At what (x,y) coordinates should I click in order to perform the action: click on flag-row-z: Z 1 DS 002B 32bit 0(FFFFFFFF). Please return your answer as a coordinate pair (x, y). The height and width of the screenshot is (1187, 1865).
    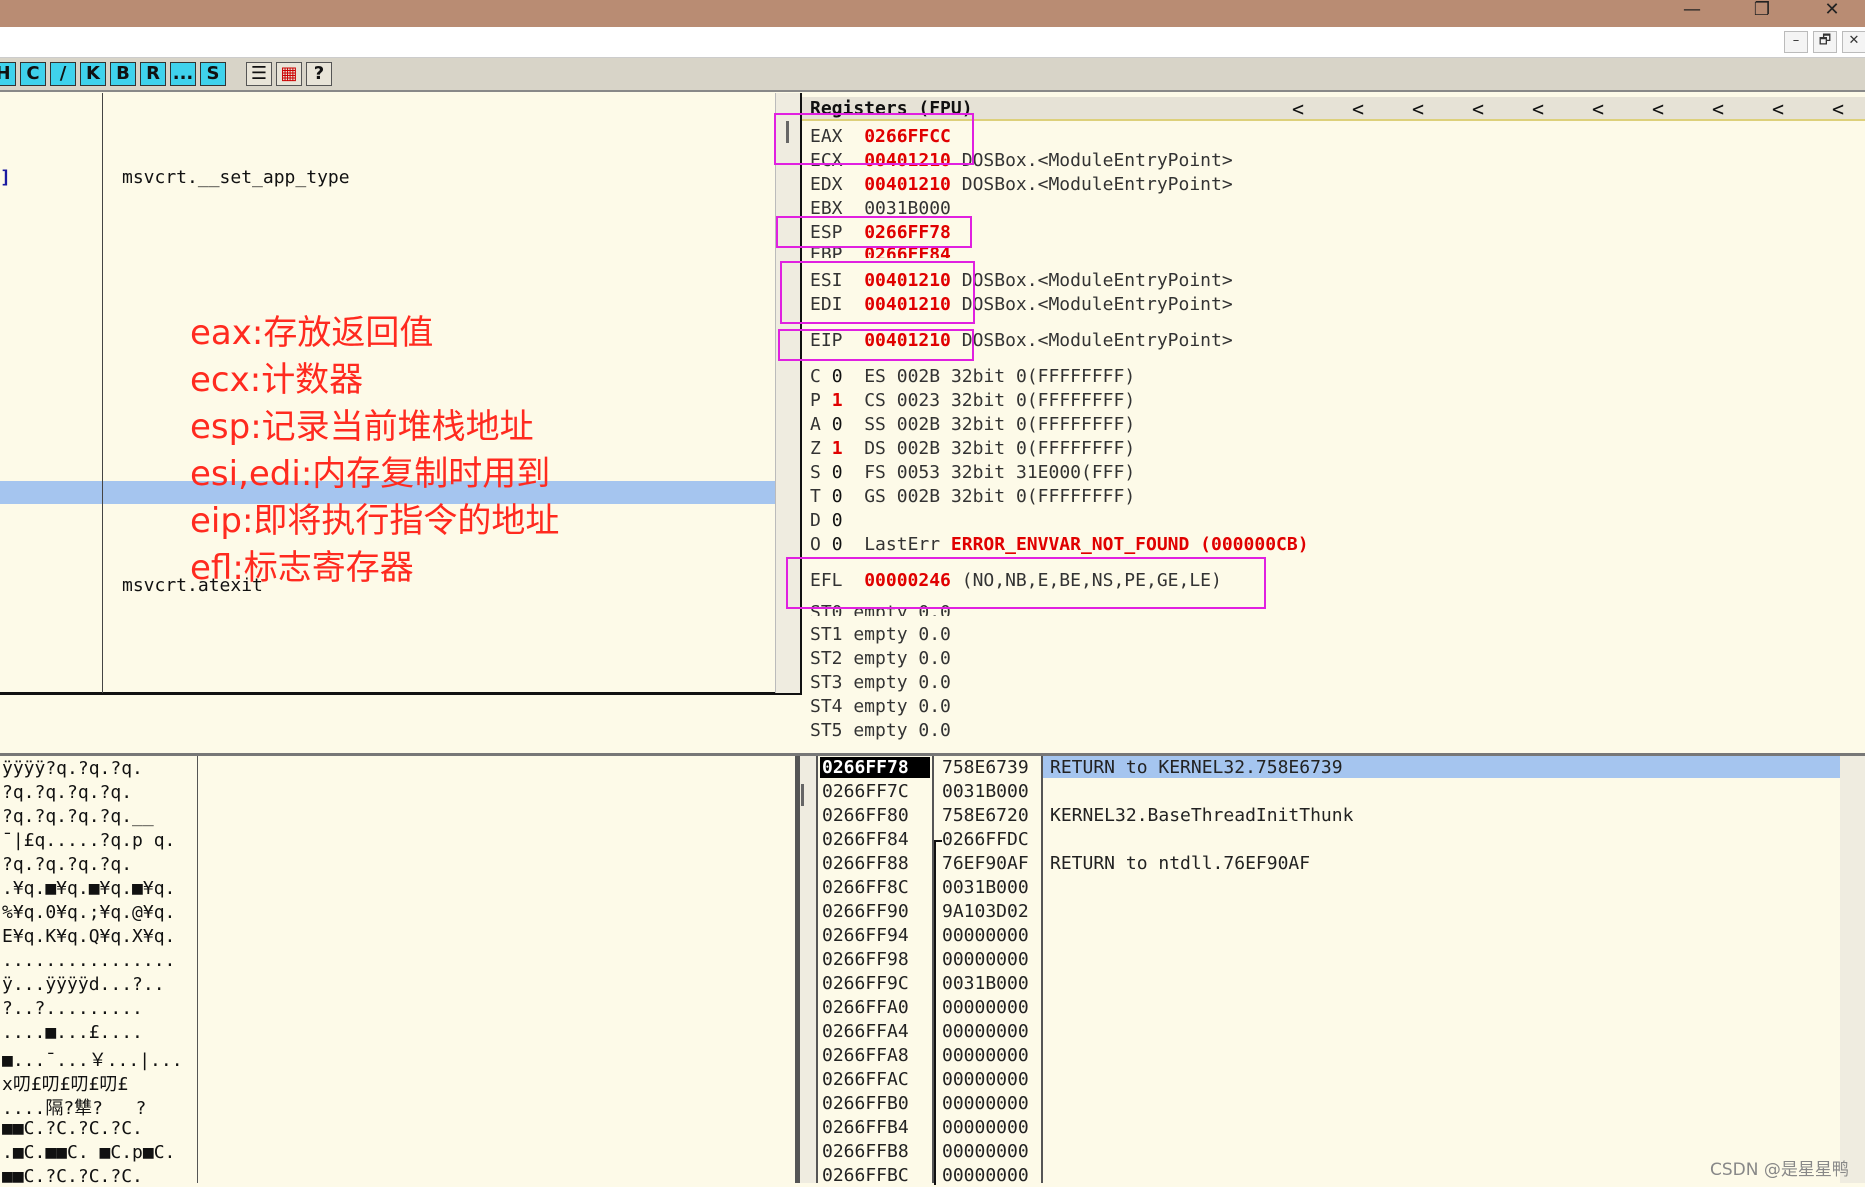
    Looking at the image, I should click on (972, 448).